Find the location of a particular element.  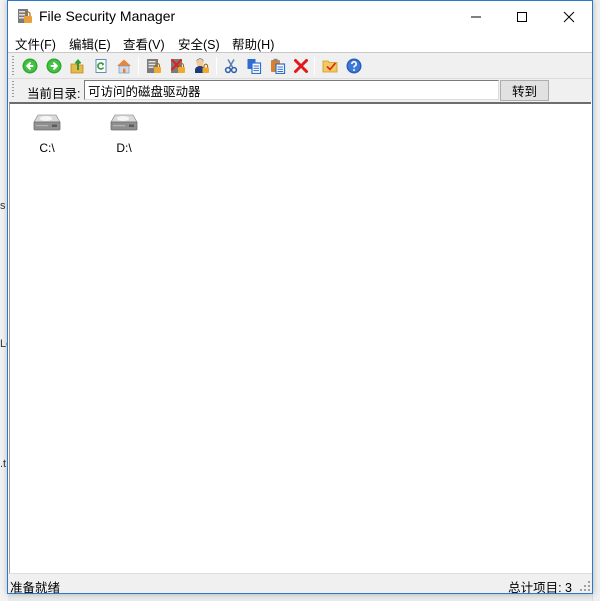

help-button is located at coordinates (354, 66).